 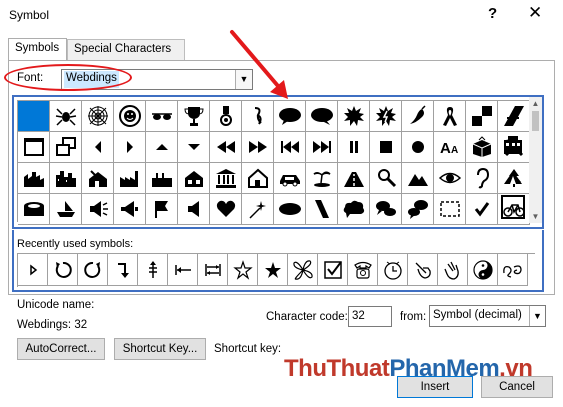 What do you see at coordinates (126, 49) in the screenshot?
I see `tab-special-characters: Special Characters` at bounding box center [126, 49].